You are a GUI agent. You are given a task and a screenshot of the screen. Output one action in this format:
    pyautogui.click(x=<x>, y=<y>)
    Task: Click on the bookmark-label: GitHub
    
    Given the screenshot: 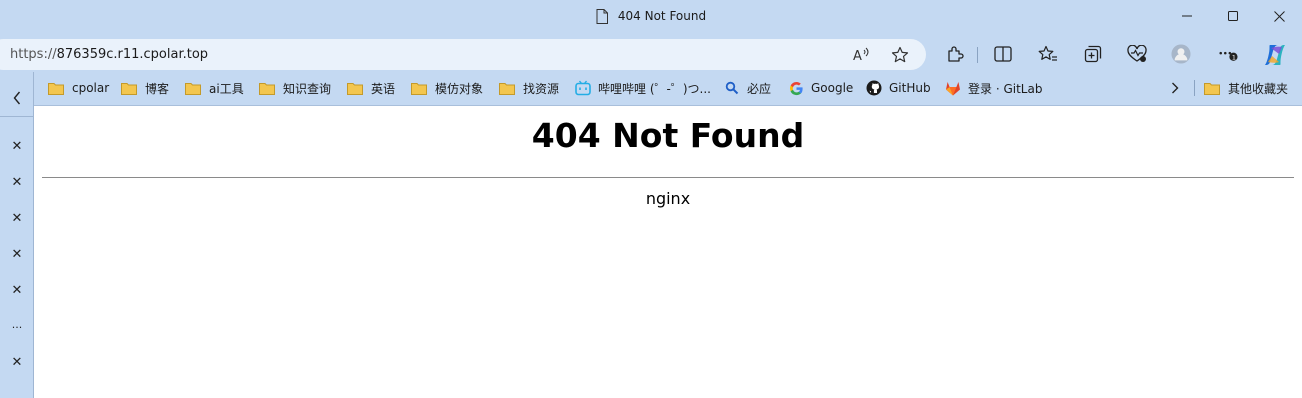 What is the action you would take?
    pyautogui.click(x=910, y=88)
    